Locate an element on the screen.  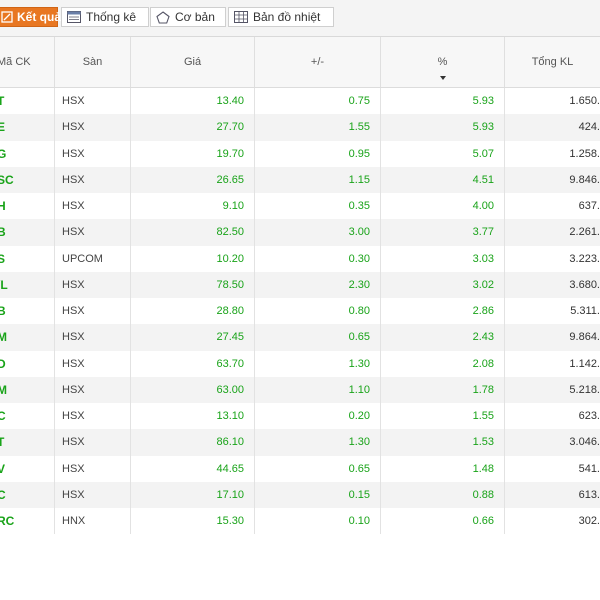
column-label: % is located at coordinates (442, 62).